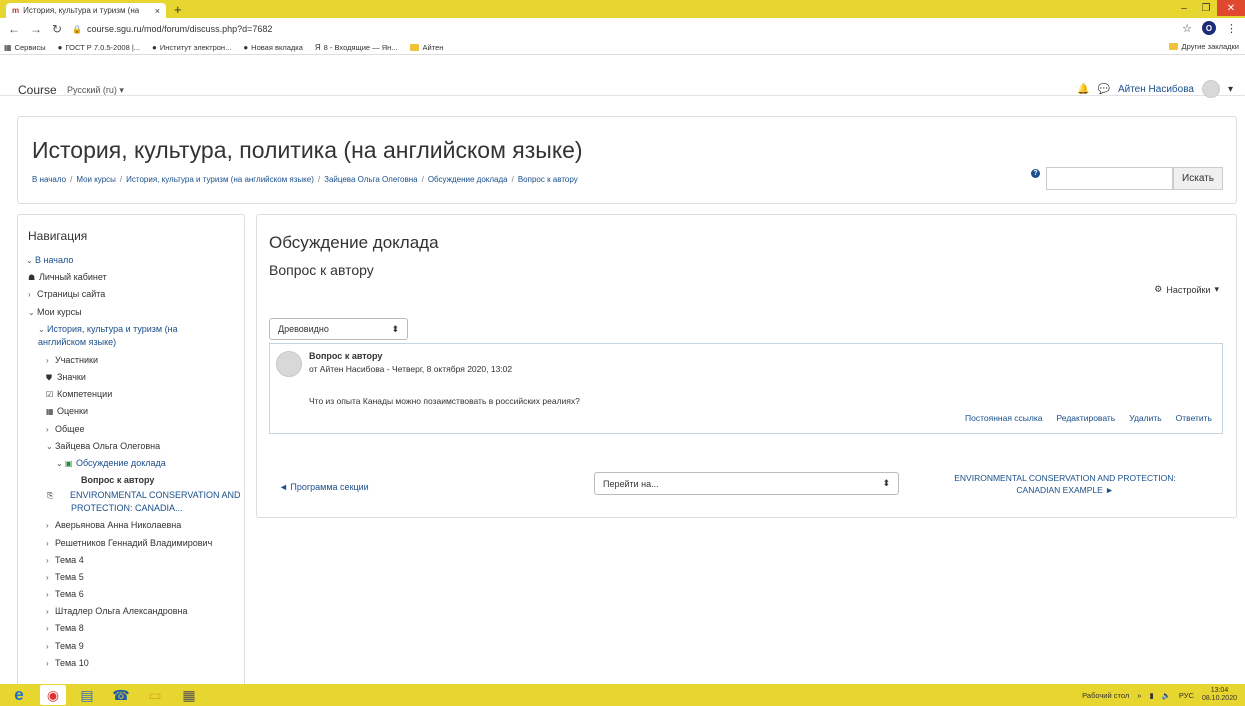 The height and width of the screenshot is (706, 1245). I want to click on jump-to-select: Перейти на... ⬍, so click(746, 483).